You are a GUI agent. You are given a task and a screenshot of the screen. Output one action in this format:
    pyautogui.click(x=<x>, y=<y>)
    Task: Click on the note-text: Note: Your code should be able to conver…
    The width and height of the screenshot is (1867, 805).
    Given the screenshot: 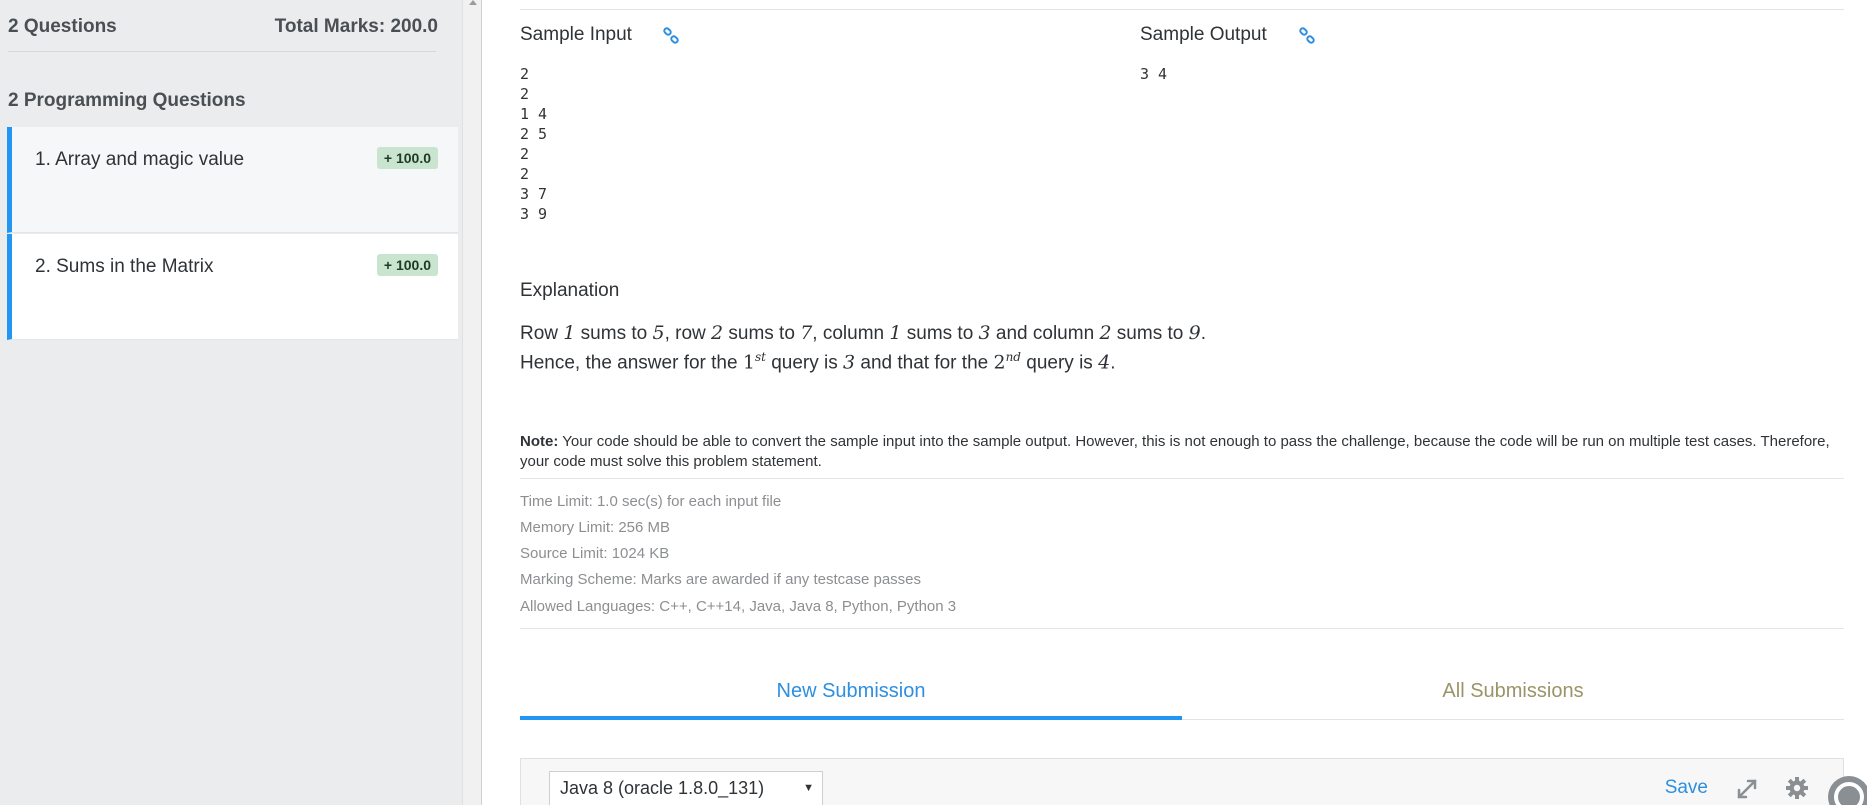 What is the action you would take?
    pyautogui.click(x=1175, y=451)
    